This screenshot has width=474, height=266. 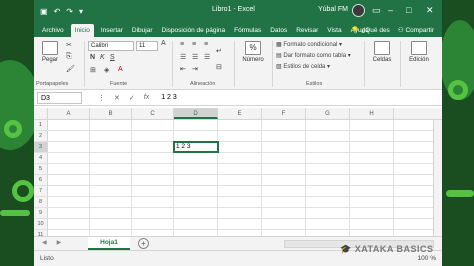 I want to click on row-header: 8, so click(x=41, y=202).